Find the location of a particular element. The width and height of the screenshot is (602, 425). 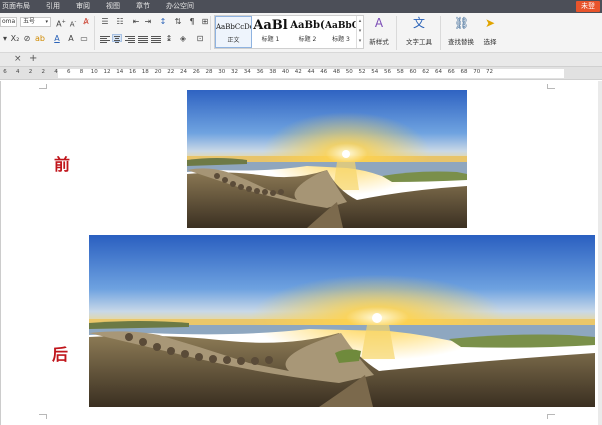

numbered-list-icon: ☷ is located at coordinates (120, 22).